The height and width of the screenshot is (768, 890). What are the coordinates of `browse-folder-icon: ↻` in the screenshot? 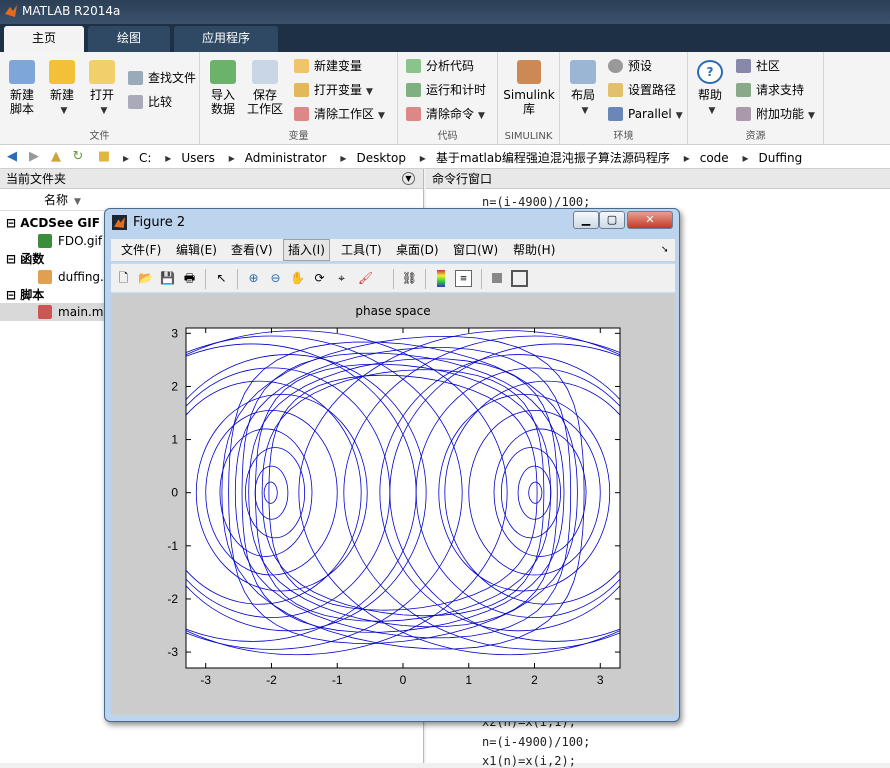 It's located at (78, 157).